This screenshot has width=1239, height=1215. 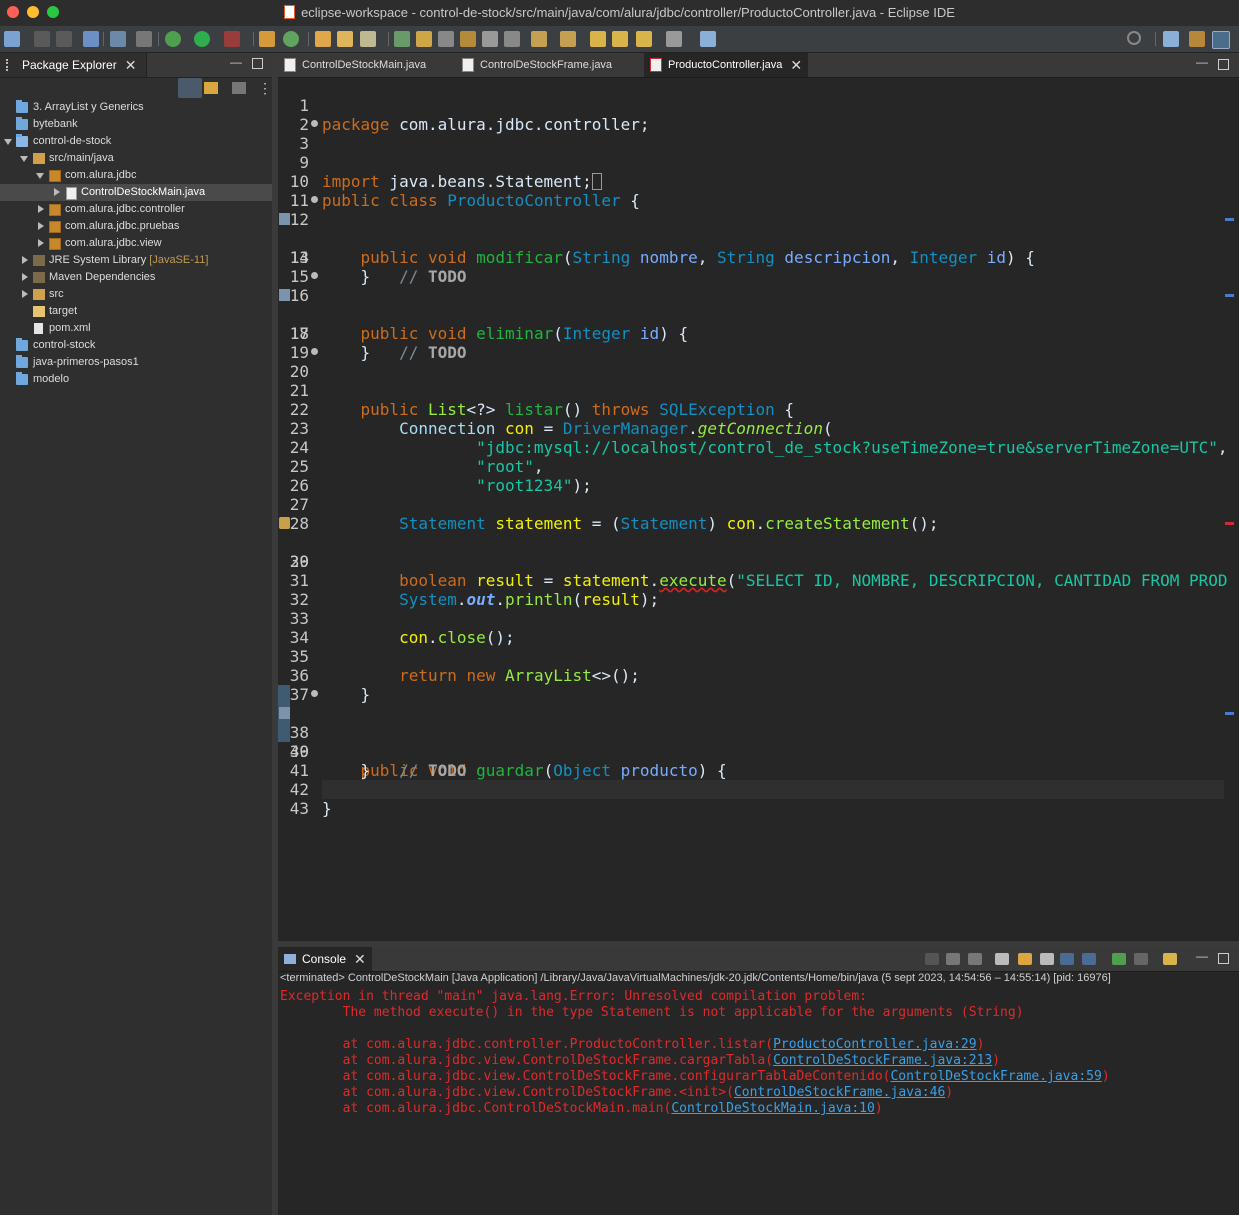 I want to click on pin-console-icon, so click(x=1119, y=959).